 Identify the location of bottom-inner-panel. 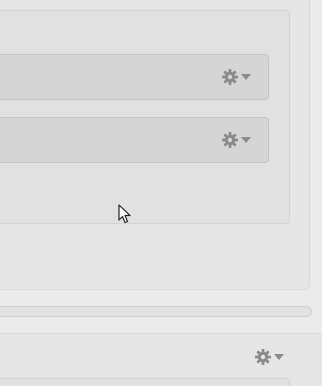
(145, 382).